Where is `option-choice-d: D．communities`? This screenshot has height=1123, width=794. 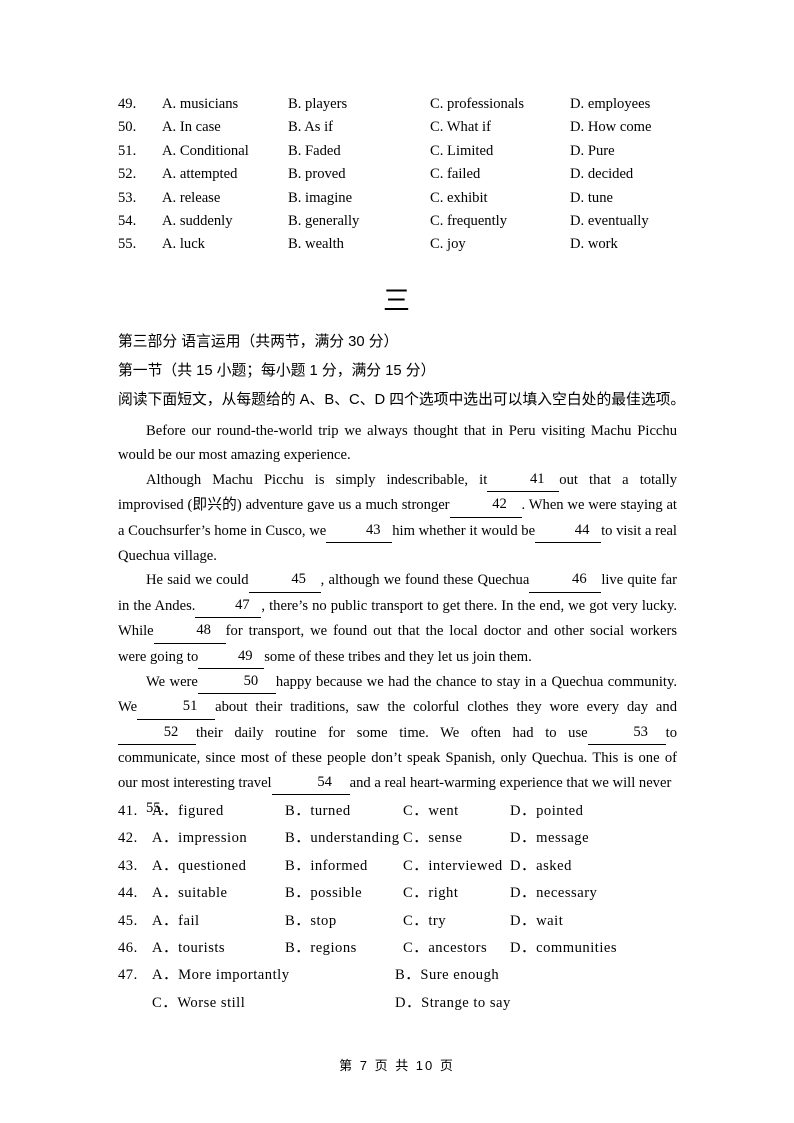
option-choice-d: D．communities is located at coordinates (563, 948).